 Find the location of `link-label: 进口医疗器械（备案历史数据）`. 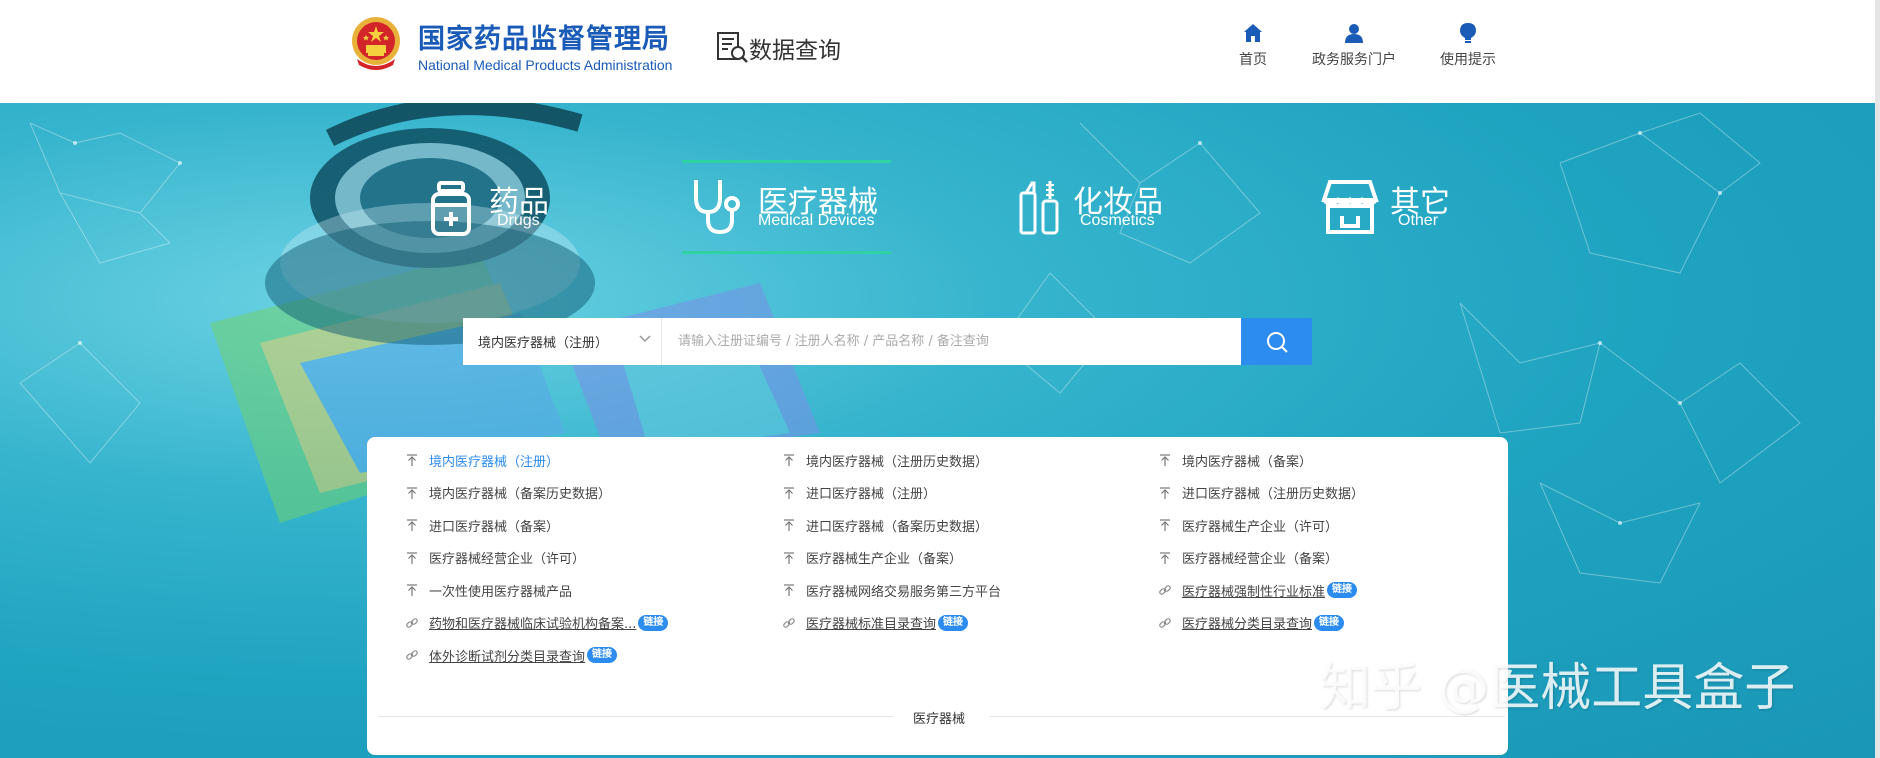

link-label: 进口医疗器械（备案历史数据） is located at coordinates (897, 527).